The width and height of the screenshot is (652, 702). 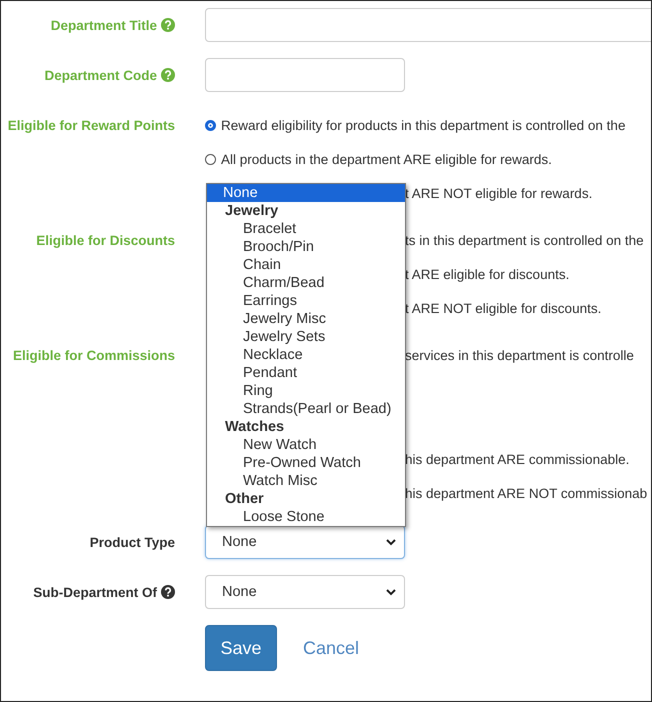 I want to click on dropdown-option: None, so click(x=306, y=193).